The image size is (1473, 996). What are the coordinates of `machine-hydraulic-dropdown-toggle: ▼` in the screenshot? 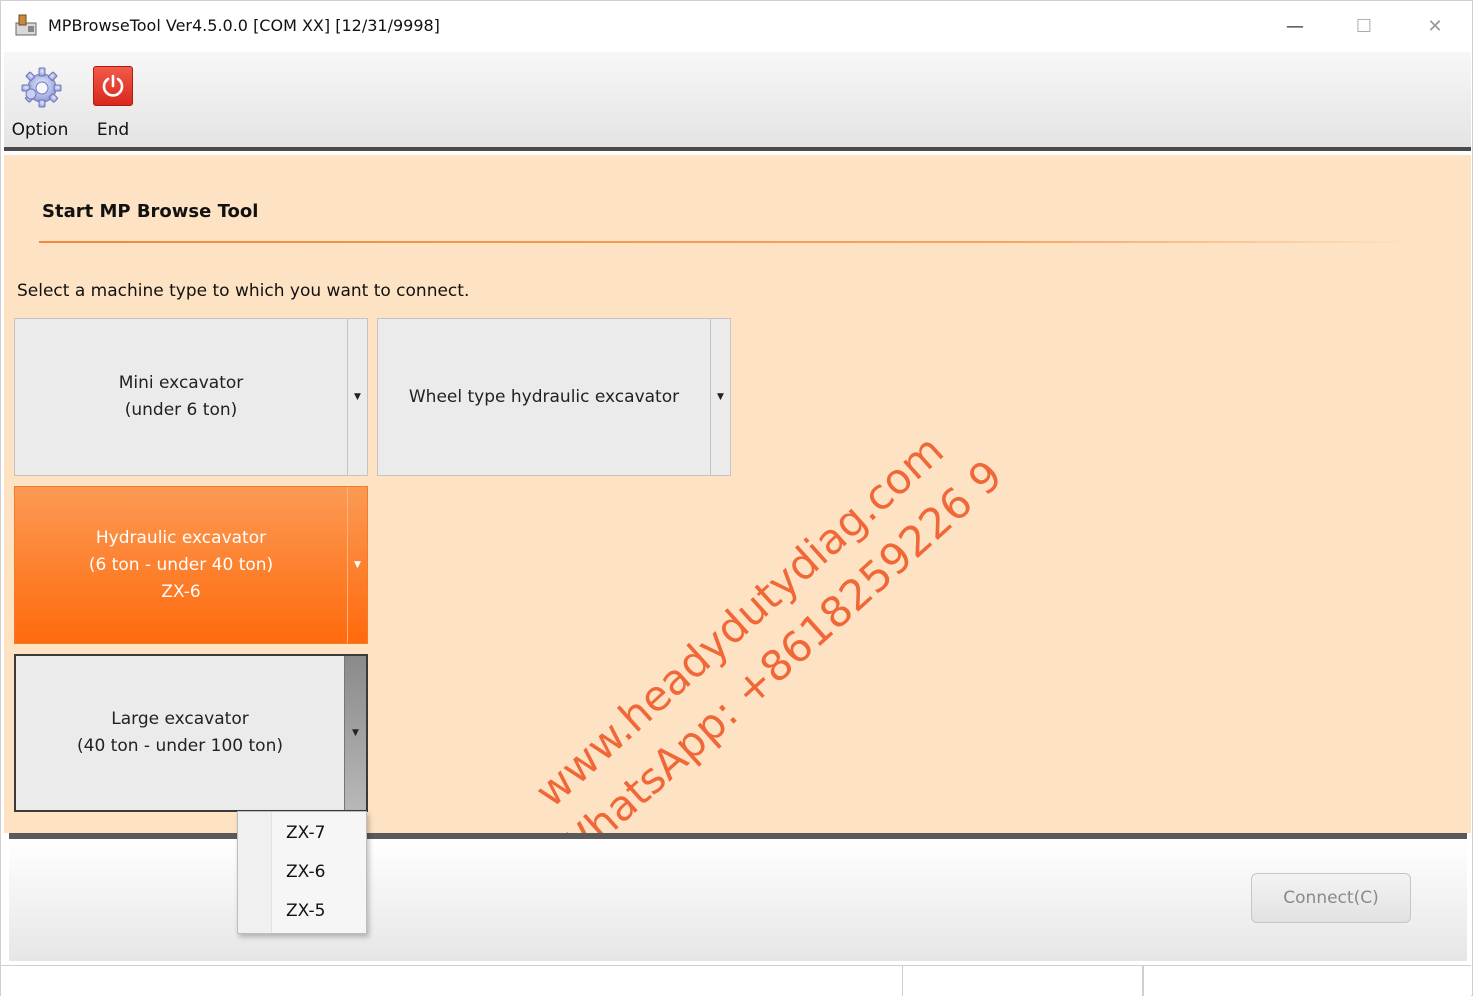 It's located at (357, 565).